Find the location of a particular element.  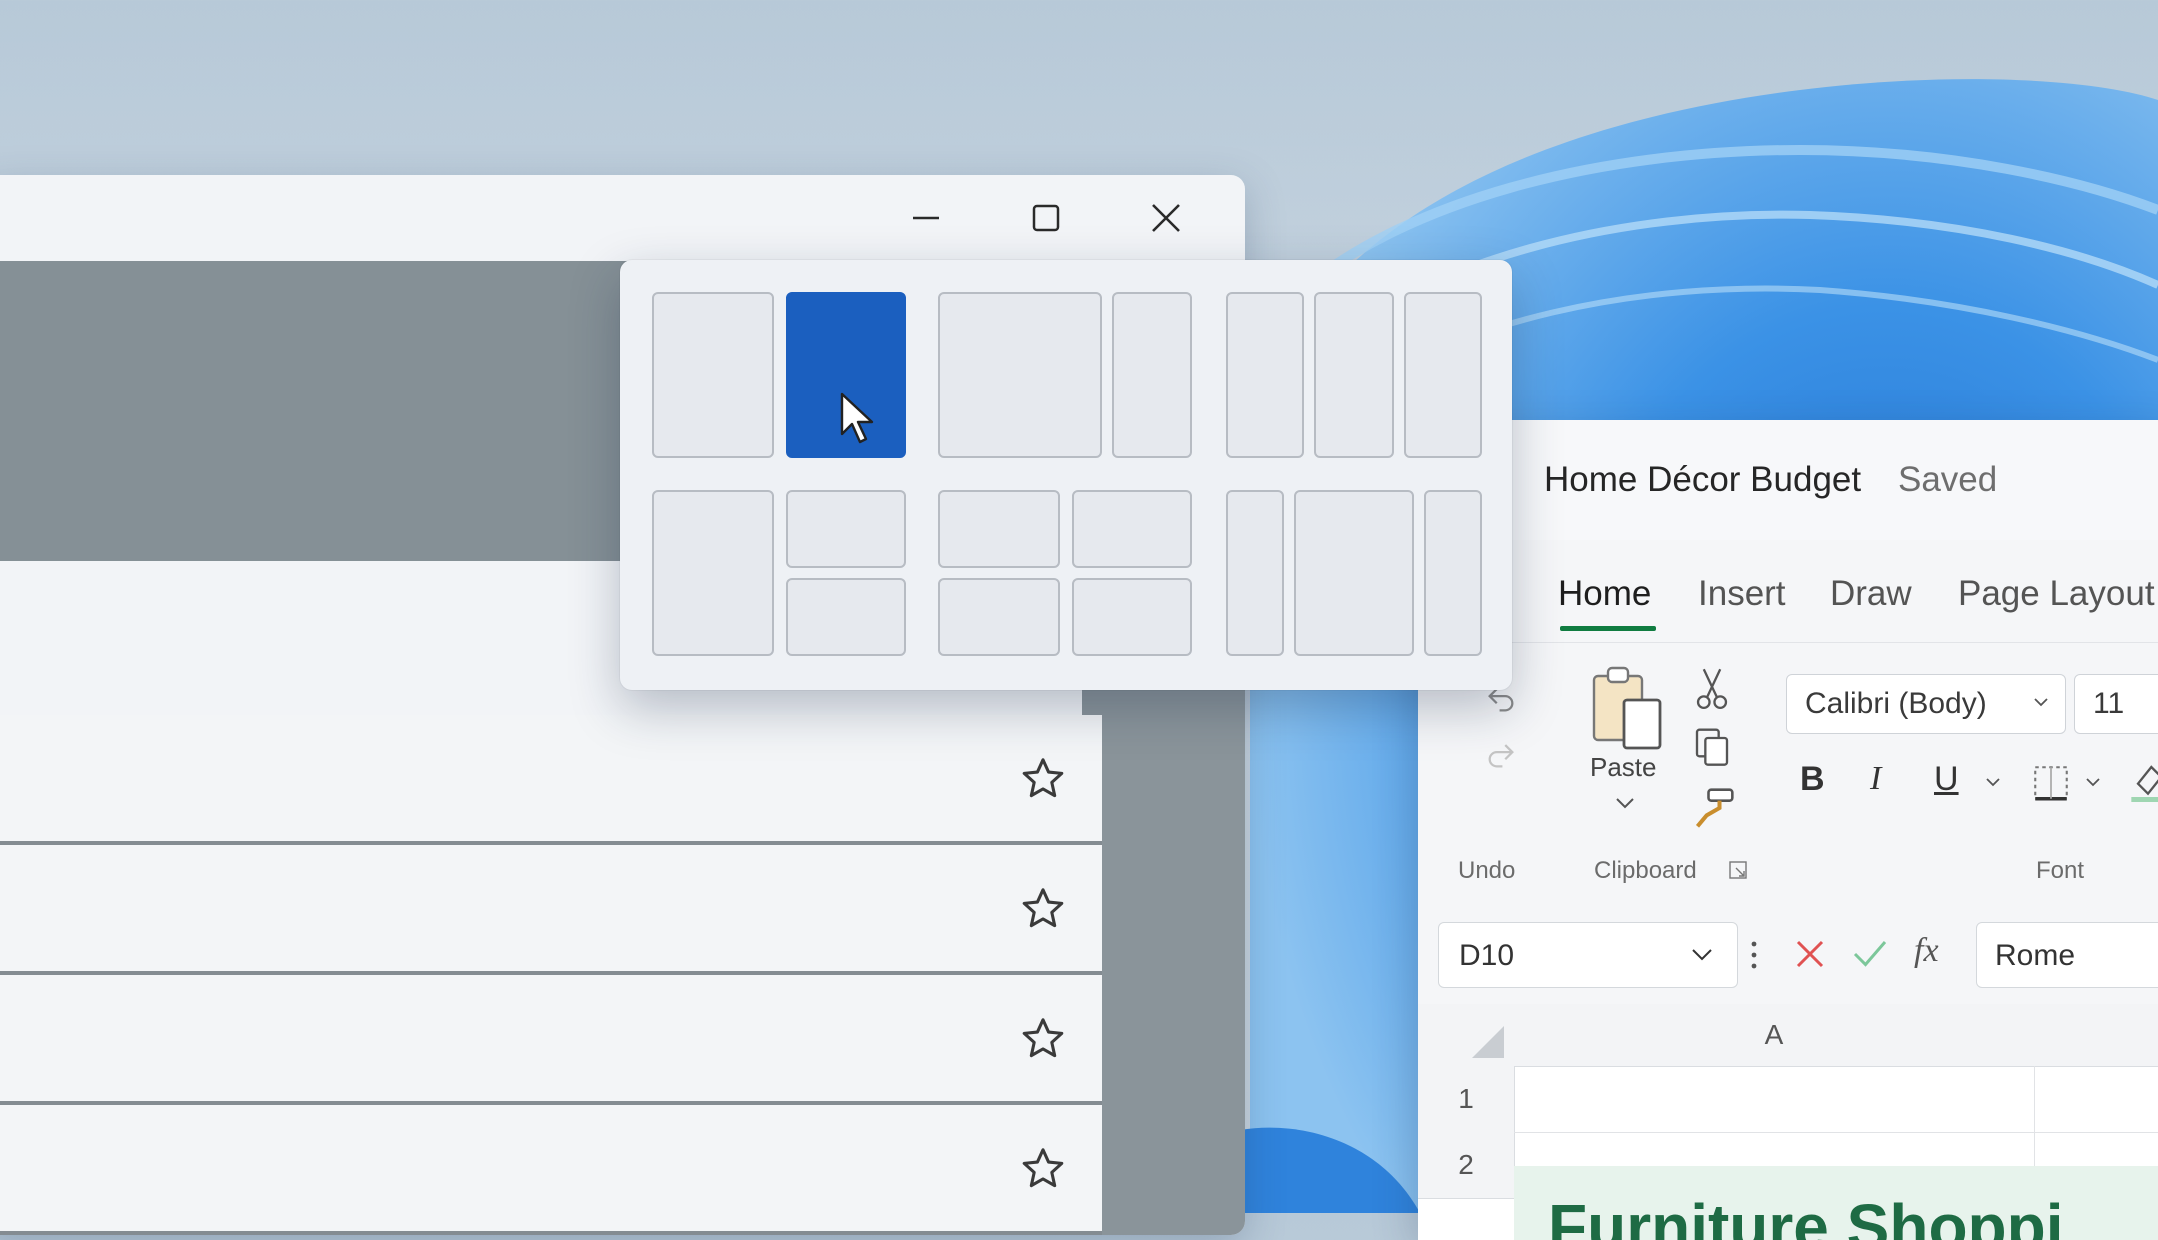

column-header-a: A is located at coordinates (1774, 1035).